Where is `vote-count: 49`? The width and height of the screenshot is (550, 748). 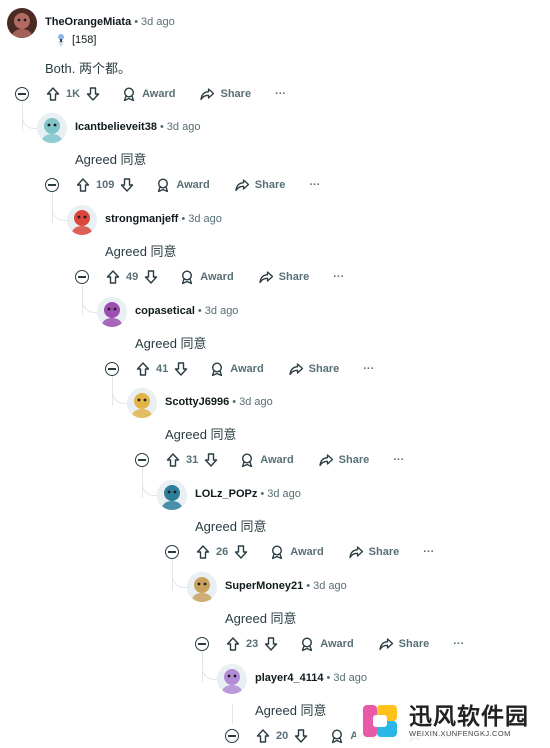
vote-count: 49 is located at coordinates (132, 277).